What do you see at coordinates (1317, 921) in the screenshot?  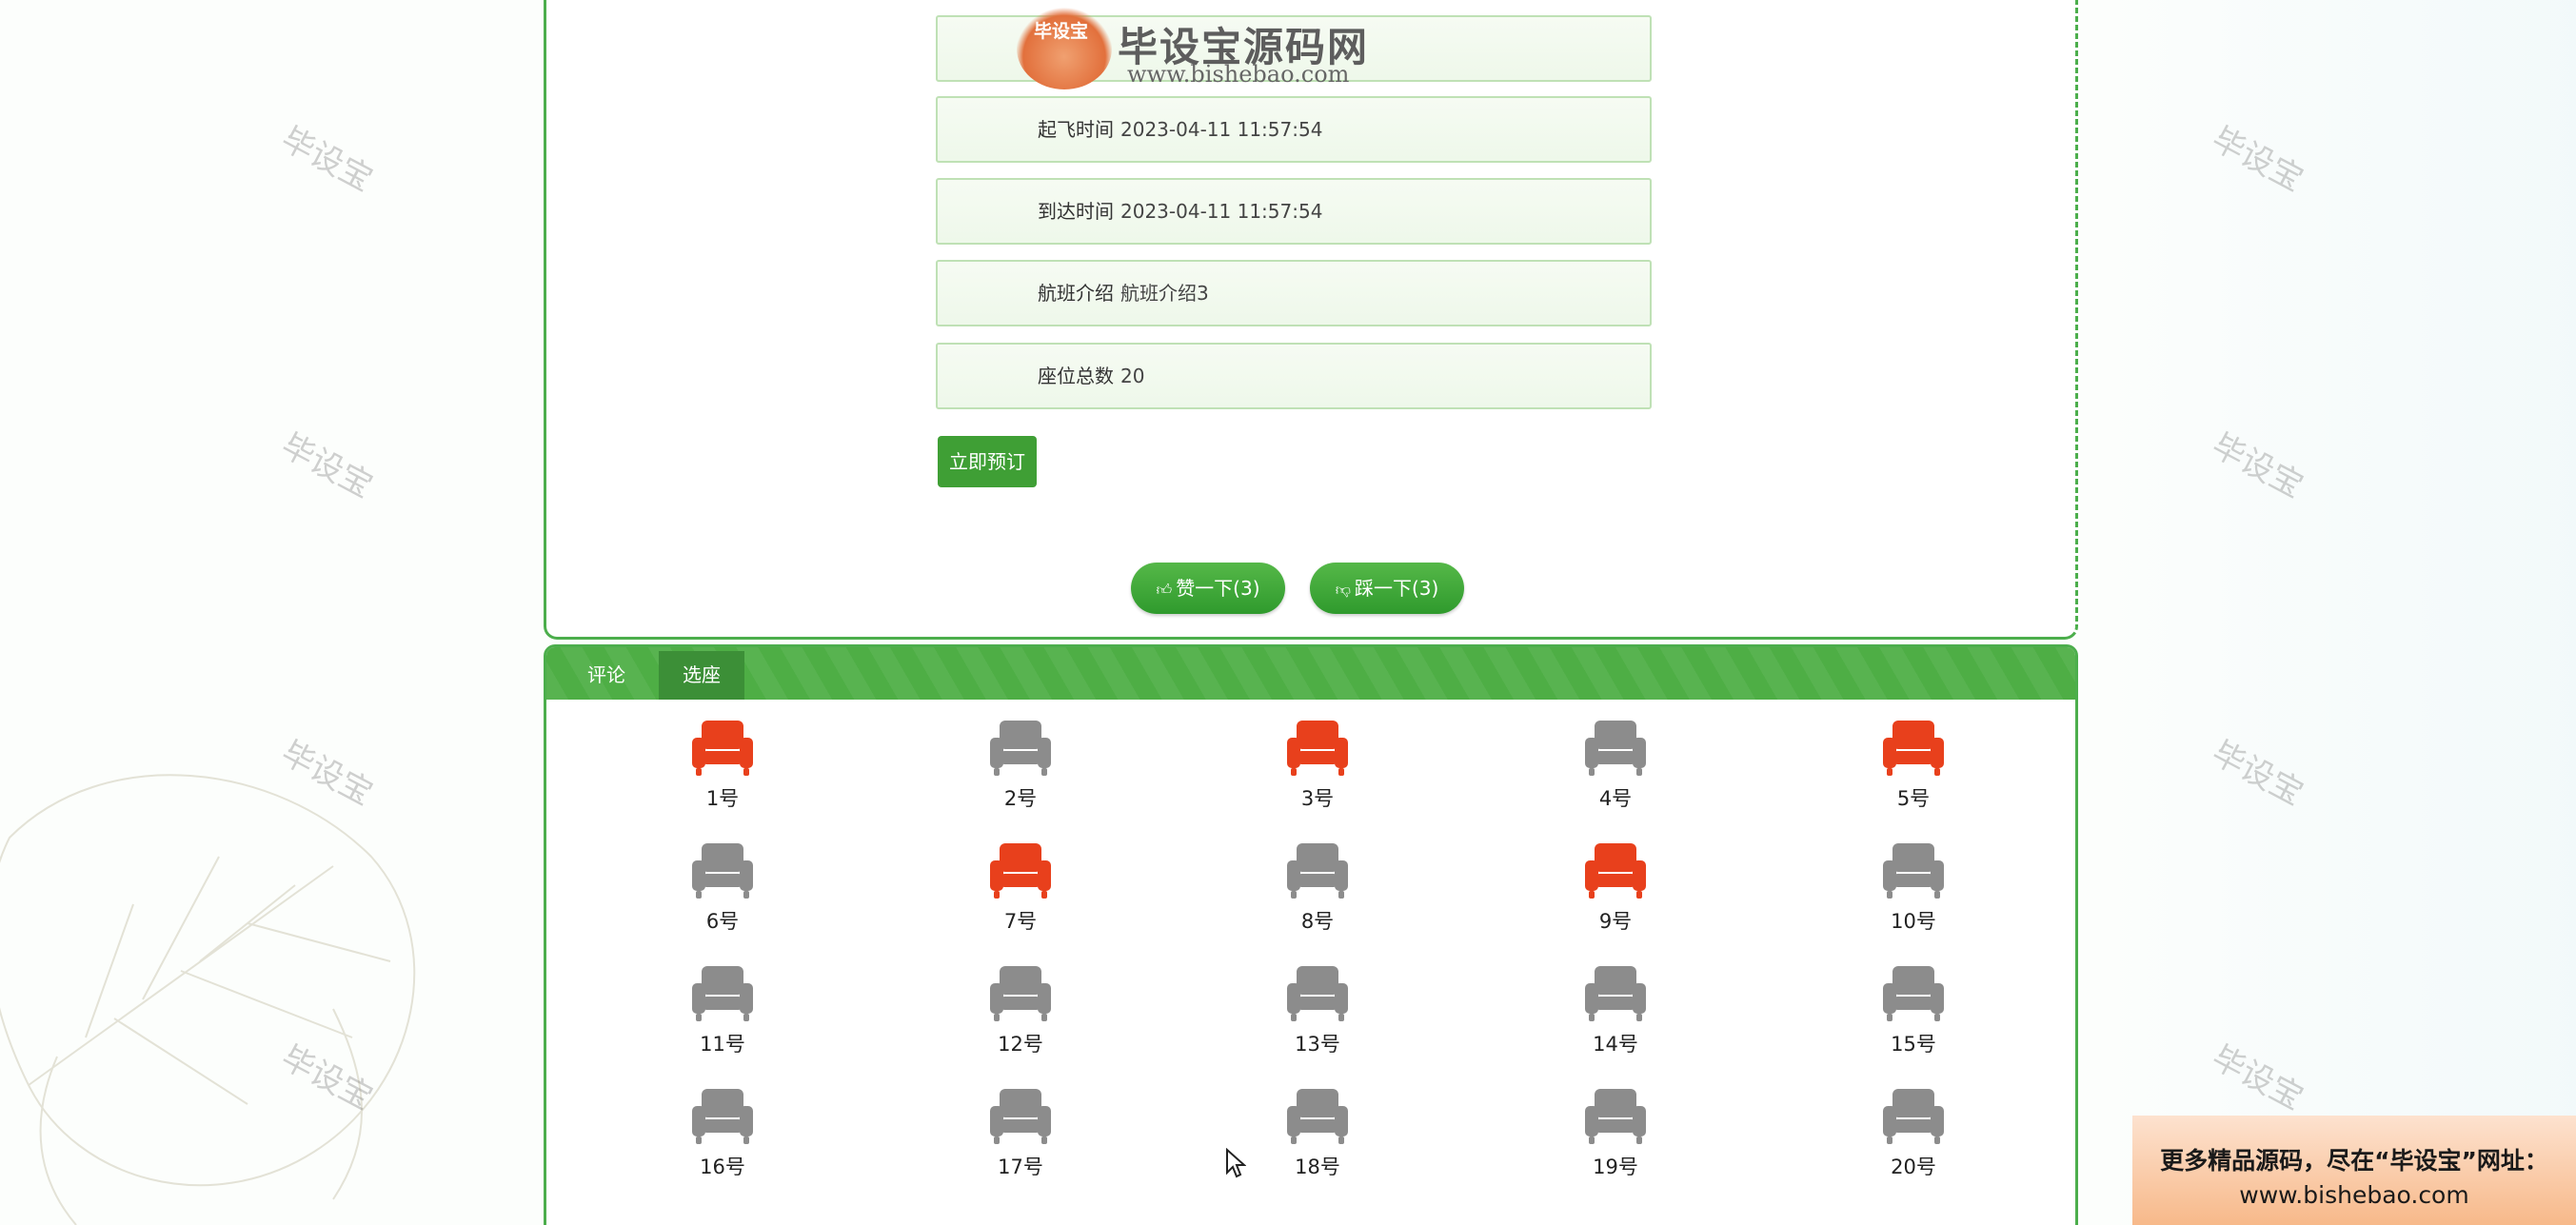 I see `seat-label: 8号` at bounding box center [1317, 921].